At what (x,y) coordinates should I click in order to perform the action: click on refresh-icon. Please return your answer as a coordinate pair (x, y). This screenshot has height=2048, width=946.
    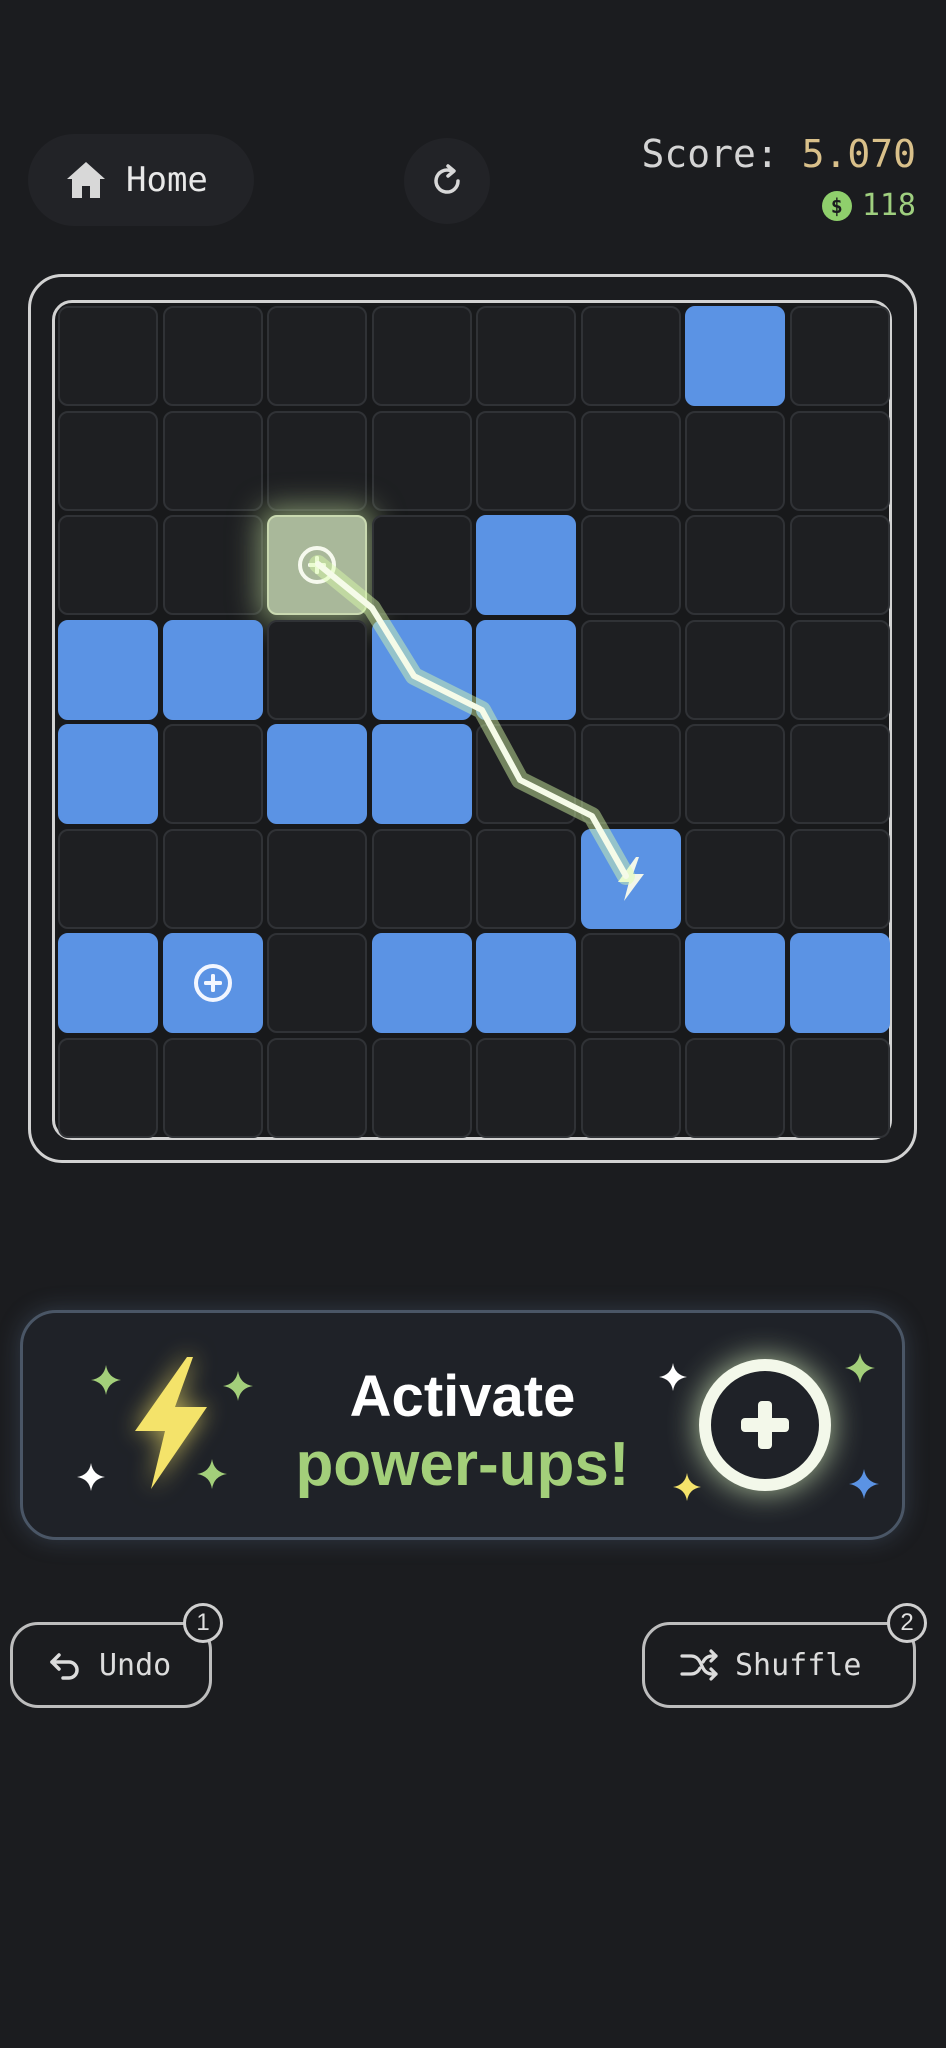
    Looking at the image, I should click on (447, 179).